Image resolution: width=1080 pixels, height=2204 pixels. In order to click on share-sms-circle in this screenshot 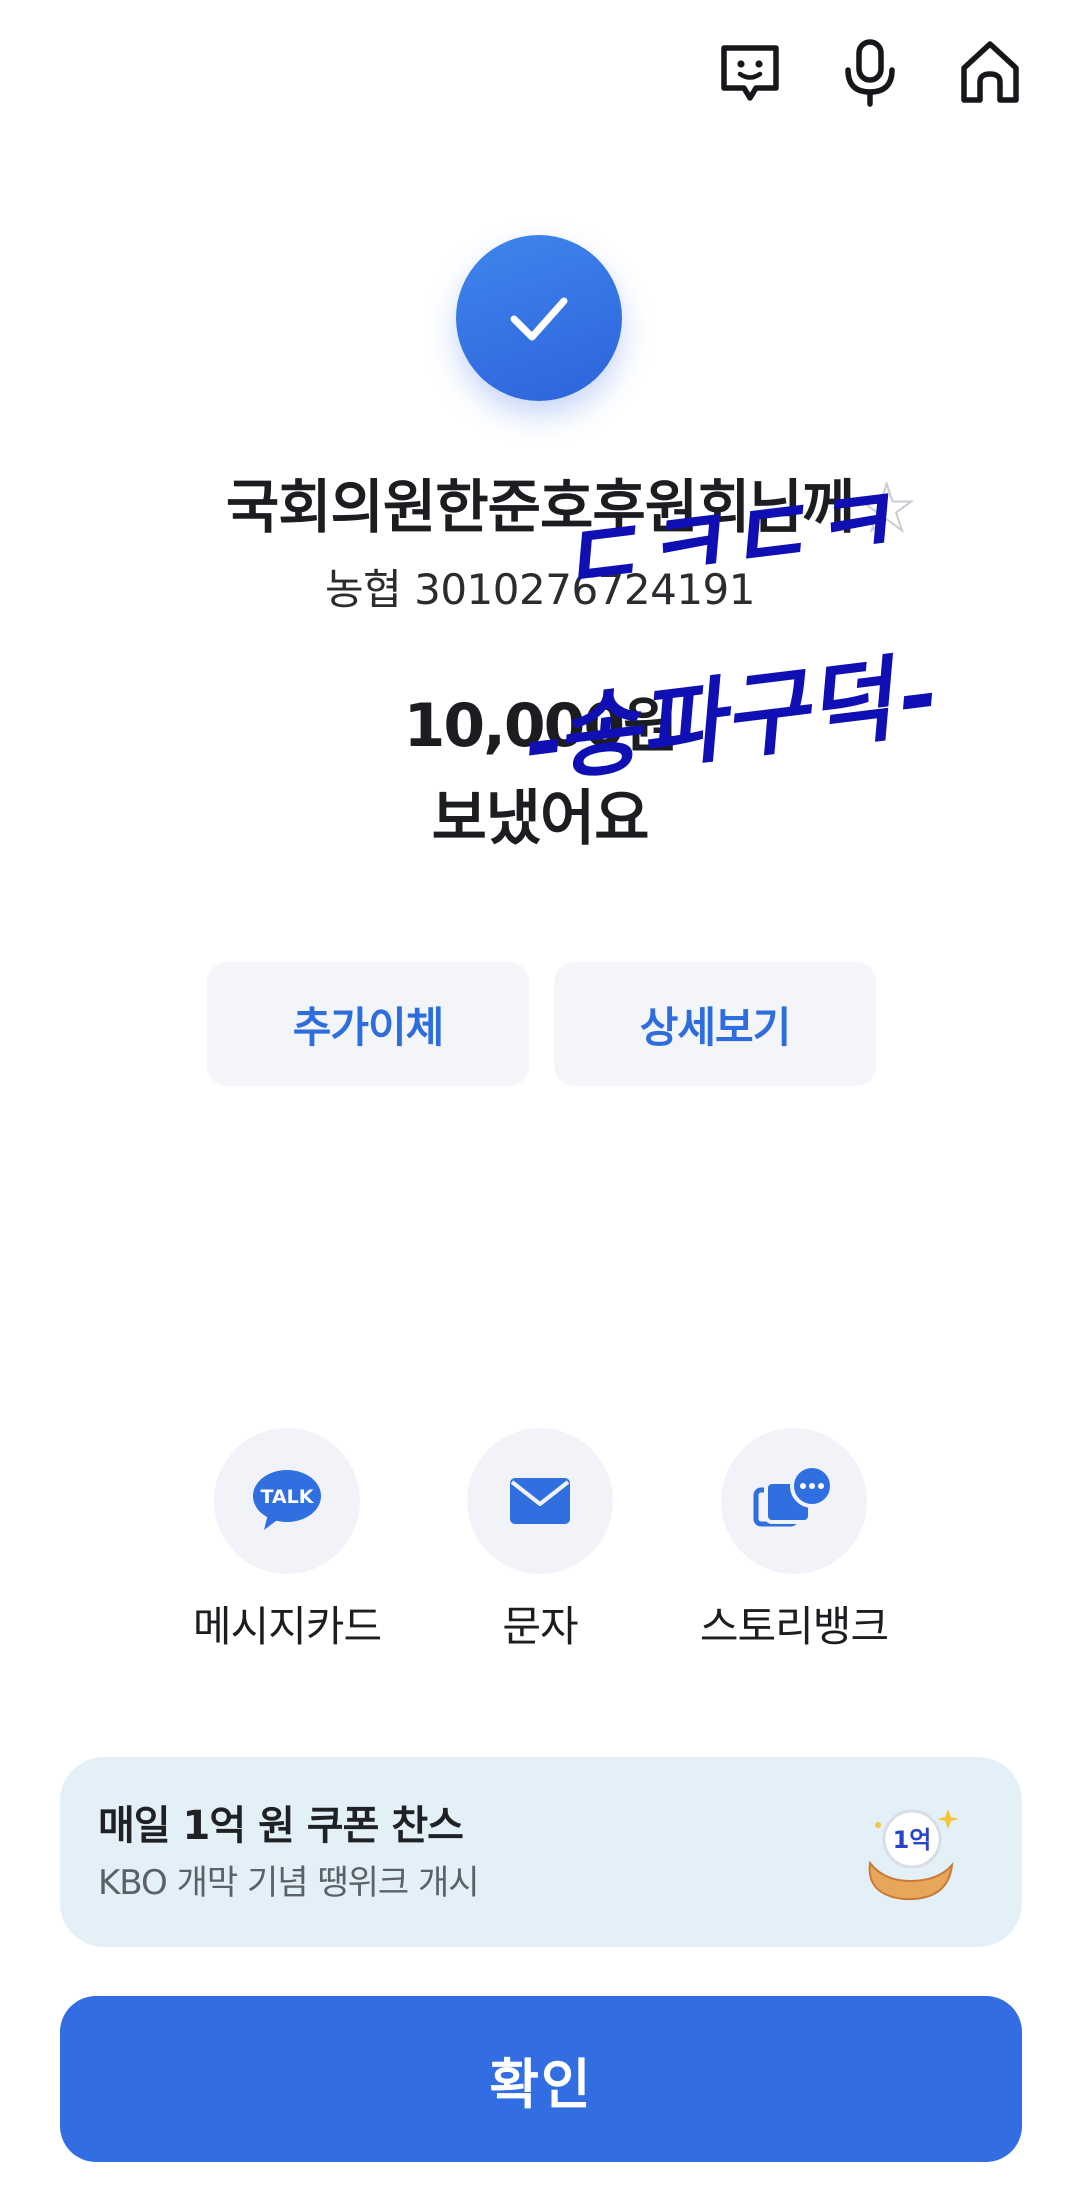, I will do `click(540, 1501)`.